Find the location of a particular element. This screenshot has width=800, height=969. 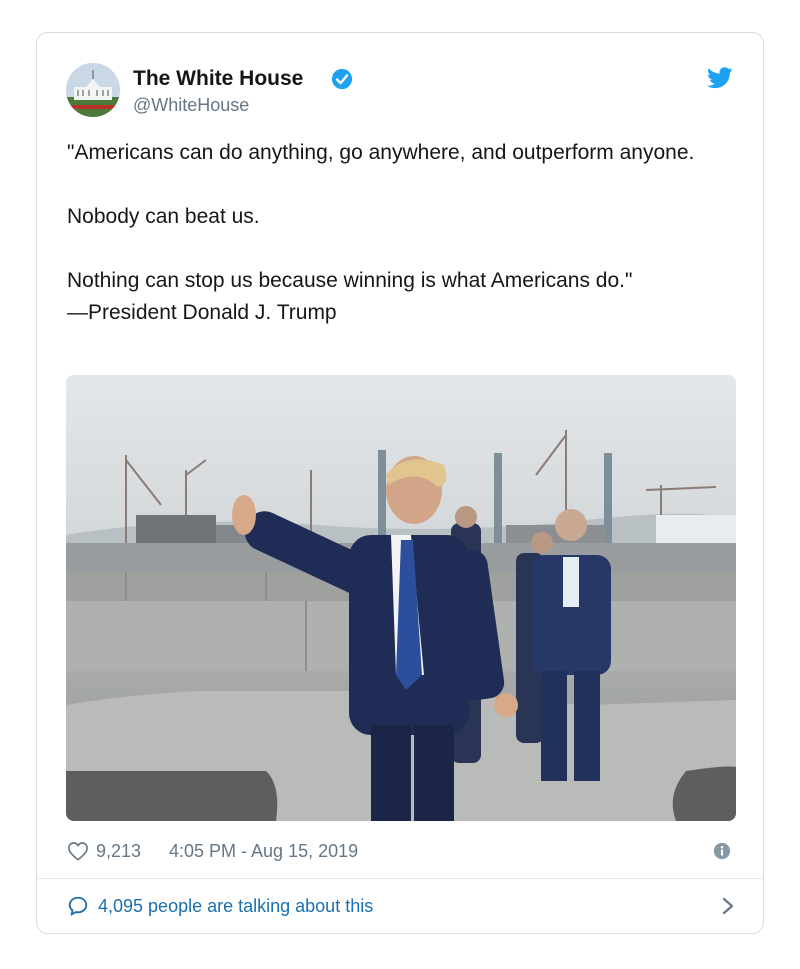

white-house-avatar-icon is located at coordinates (93, 90).